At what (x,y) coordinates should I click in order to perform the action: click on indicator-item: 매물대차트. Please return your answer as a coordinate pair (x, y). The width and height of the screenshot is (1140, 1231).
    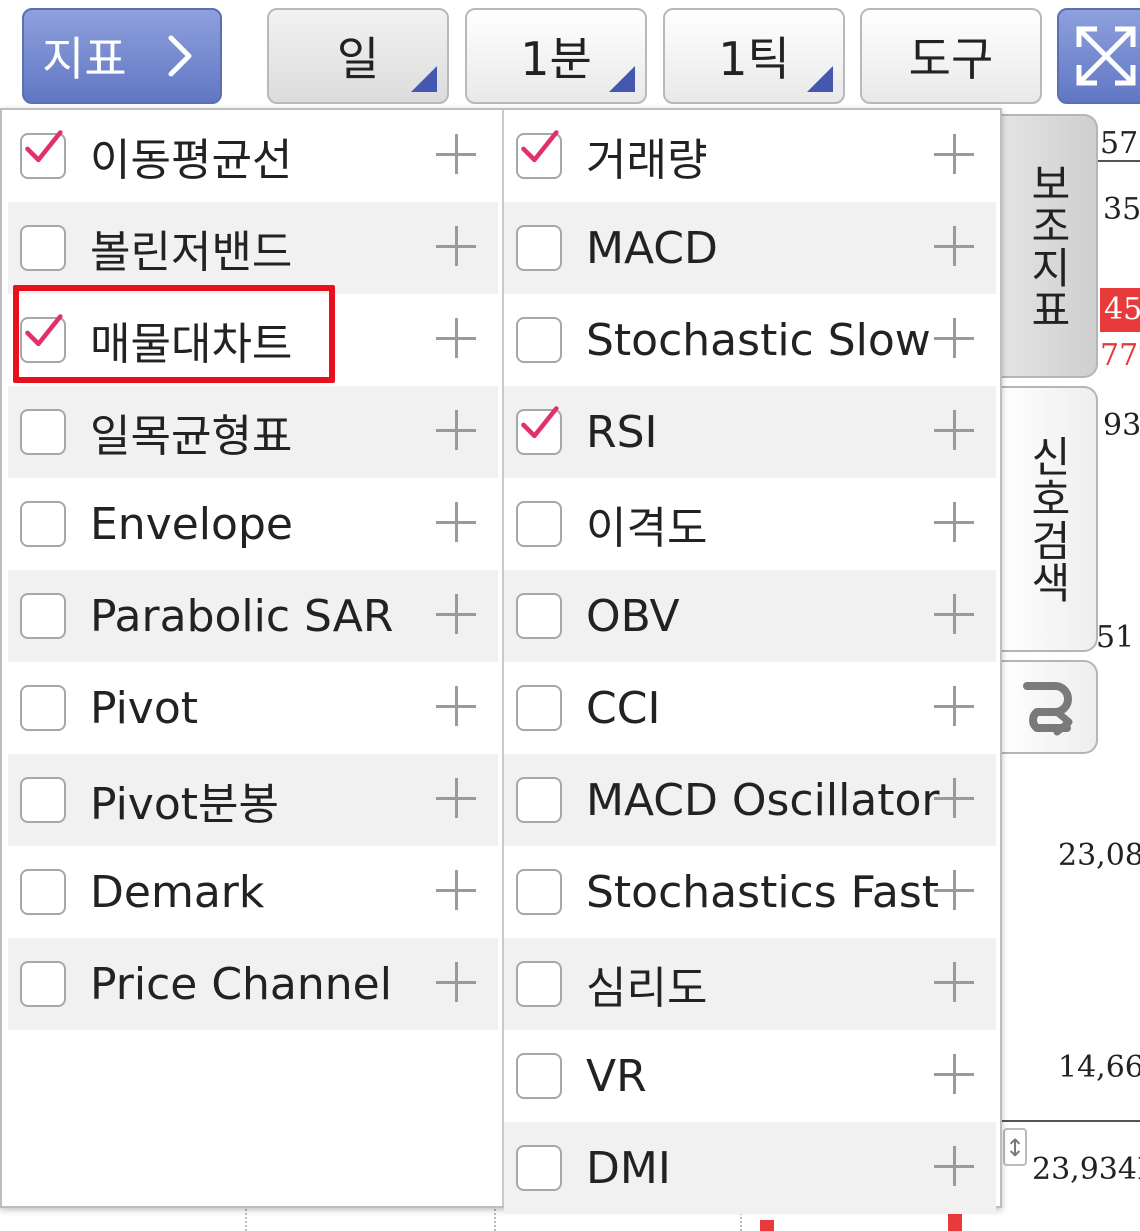
    Looking at the image, I should click on (253, 340).